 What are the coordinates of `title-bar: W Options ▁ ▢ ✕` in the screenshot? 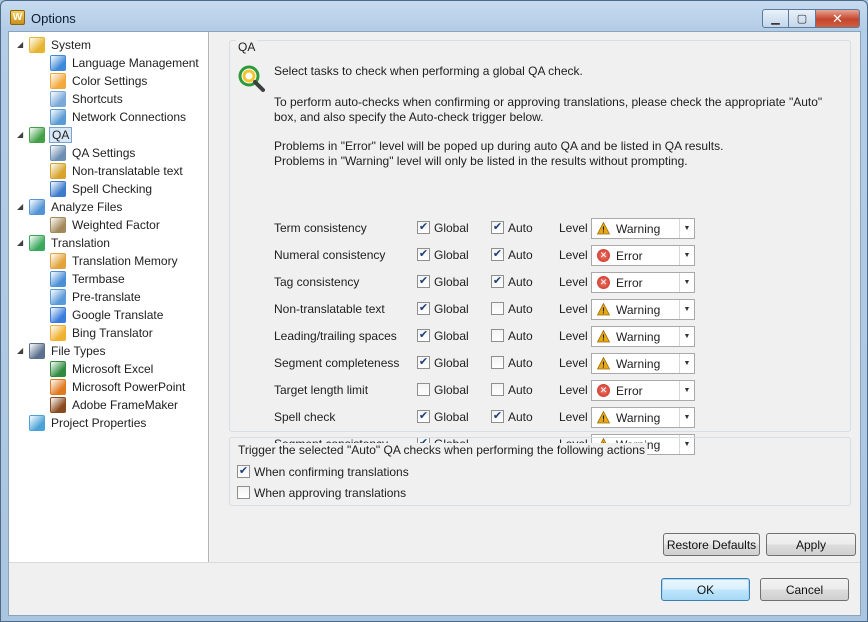 It's located at (434, 16).